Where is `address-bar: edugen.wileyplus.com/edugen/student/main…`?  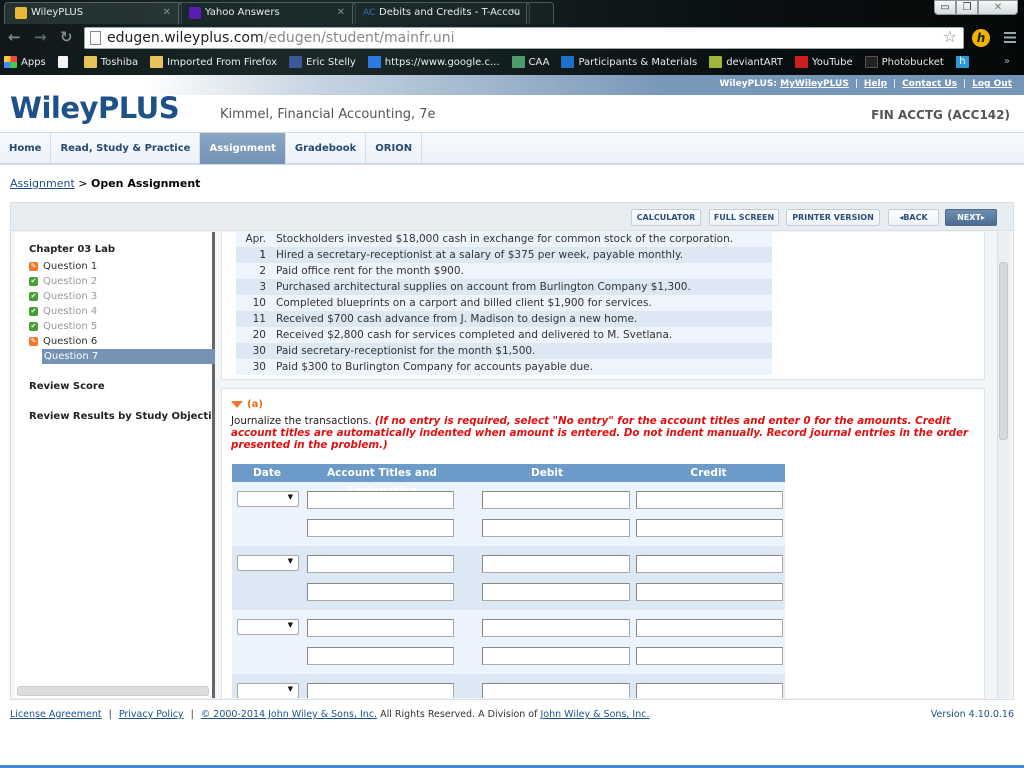 address-bar: edugen.wileyplus.com/edugen/student/main… is located at coordinates (524, 38).